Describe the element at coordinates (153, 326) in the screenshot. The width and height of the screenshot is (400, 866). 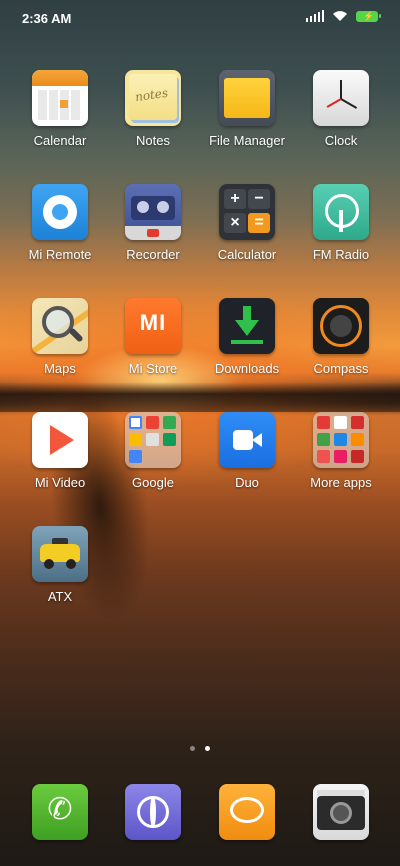
I see `mi-store-icon: MI` at that location.